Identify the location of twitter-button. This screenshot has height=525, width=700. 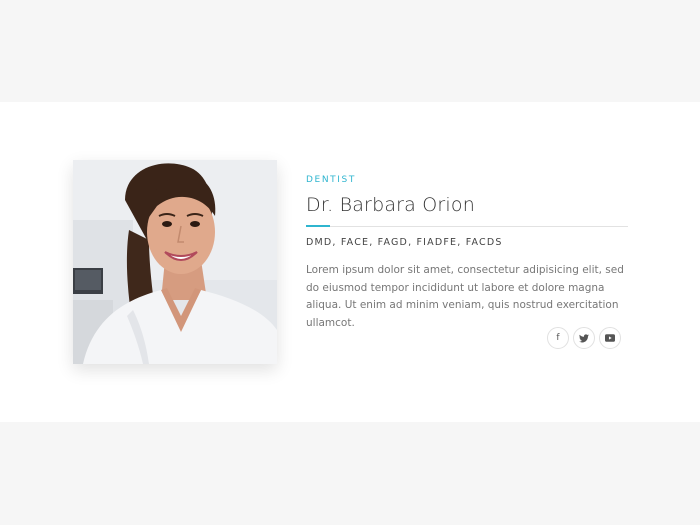
(584, 338).